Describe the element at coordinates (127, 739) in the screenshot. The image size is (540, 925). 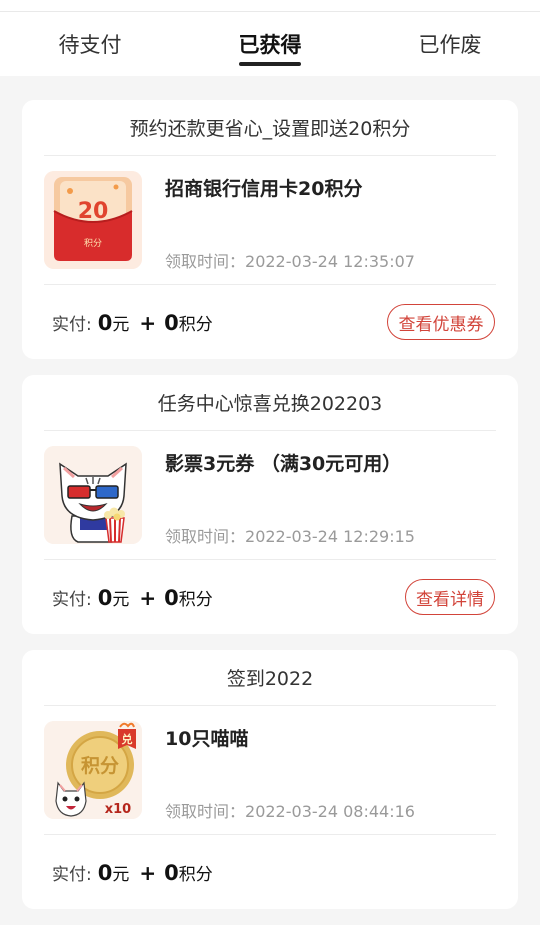
I see `badge-text: 兑` at that location.